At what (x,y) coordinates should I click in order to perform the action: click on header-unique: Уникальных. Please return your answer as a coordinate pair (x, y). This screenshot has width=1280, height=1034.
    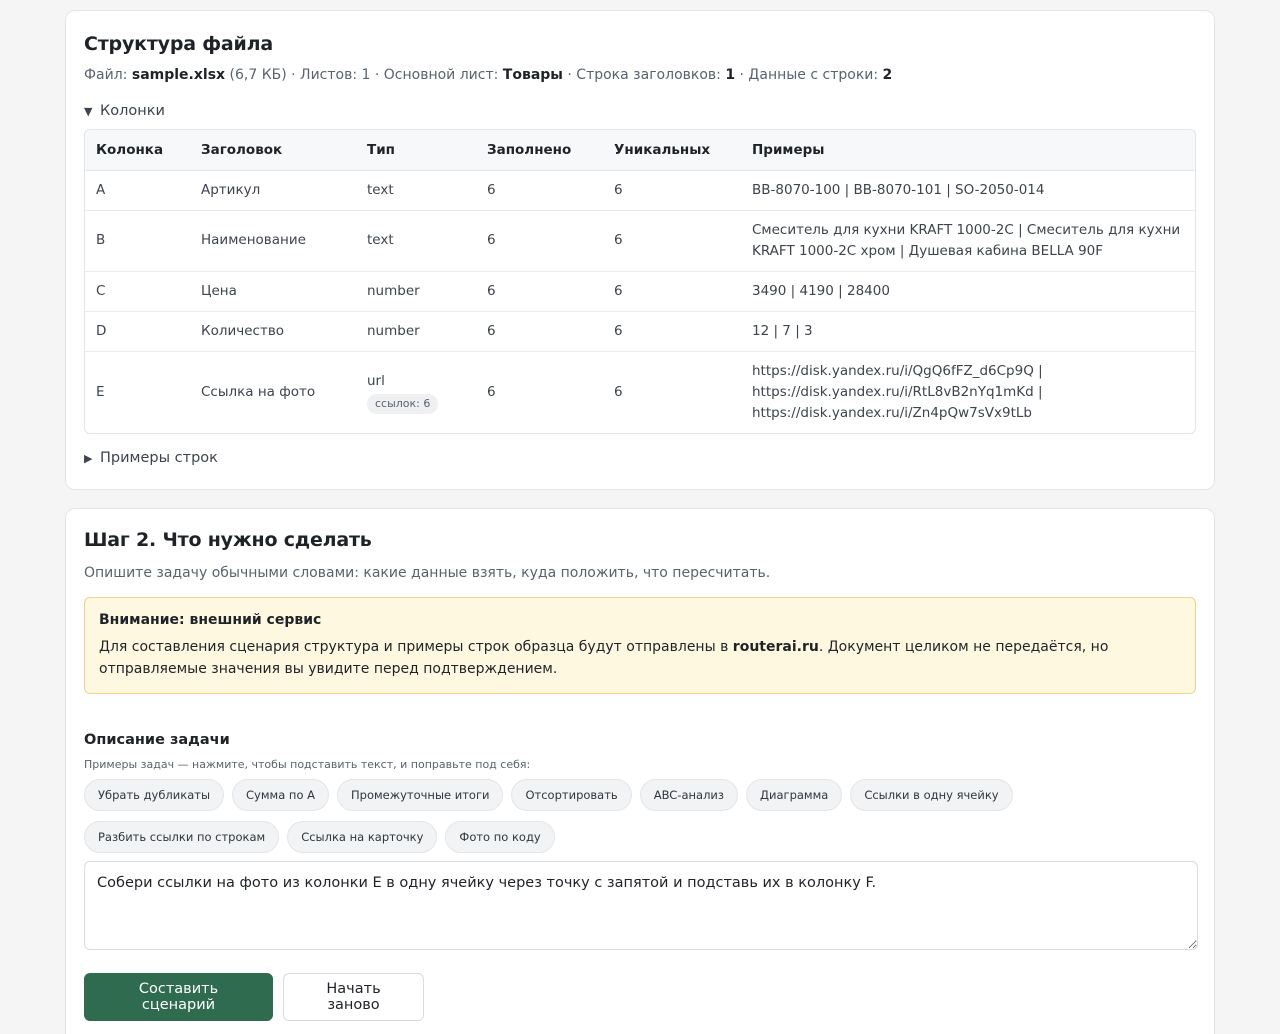
    Looking at the image, I should click on (672, 150).